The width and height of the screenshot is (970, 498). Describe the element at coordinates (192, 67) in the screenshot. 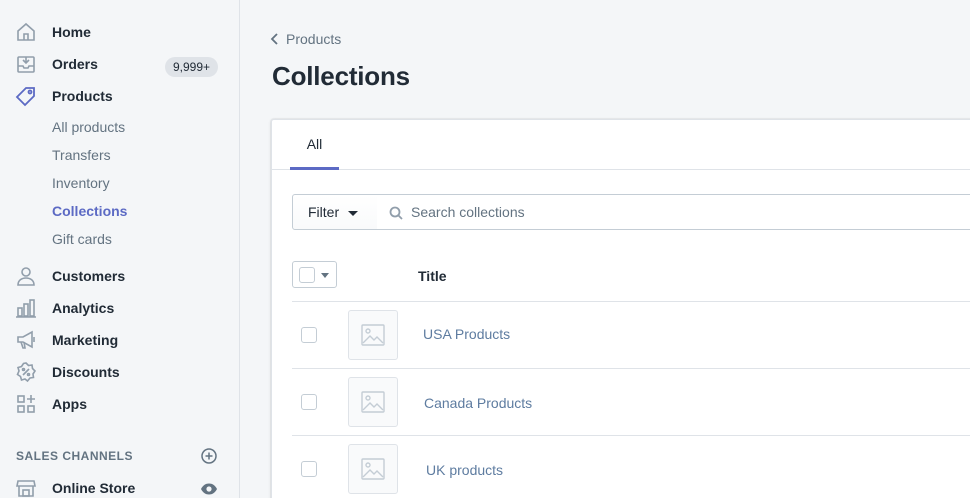

I see `orders-count-badge: 9,999+` at that location.